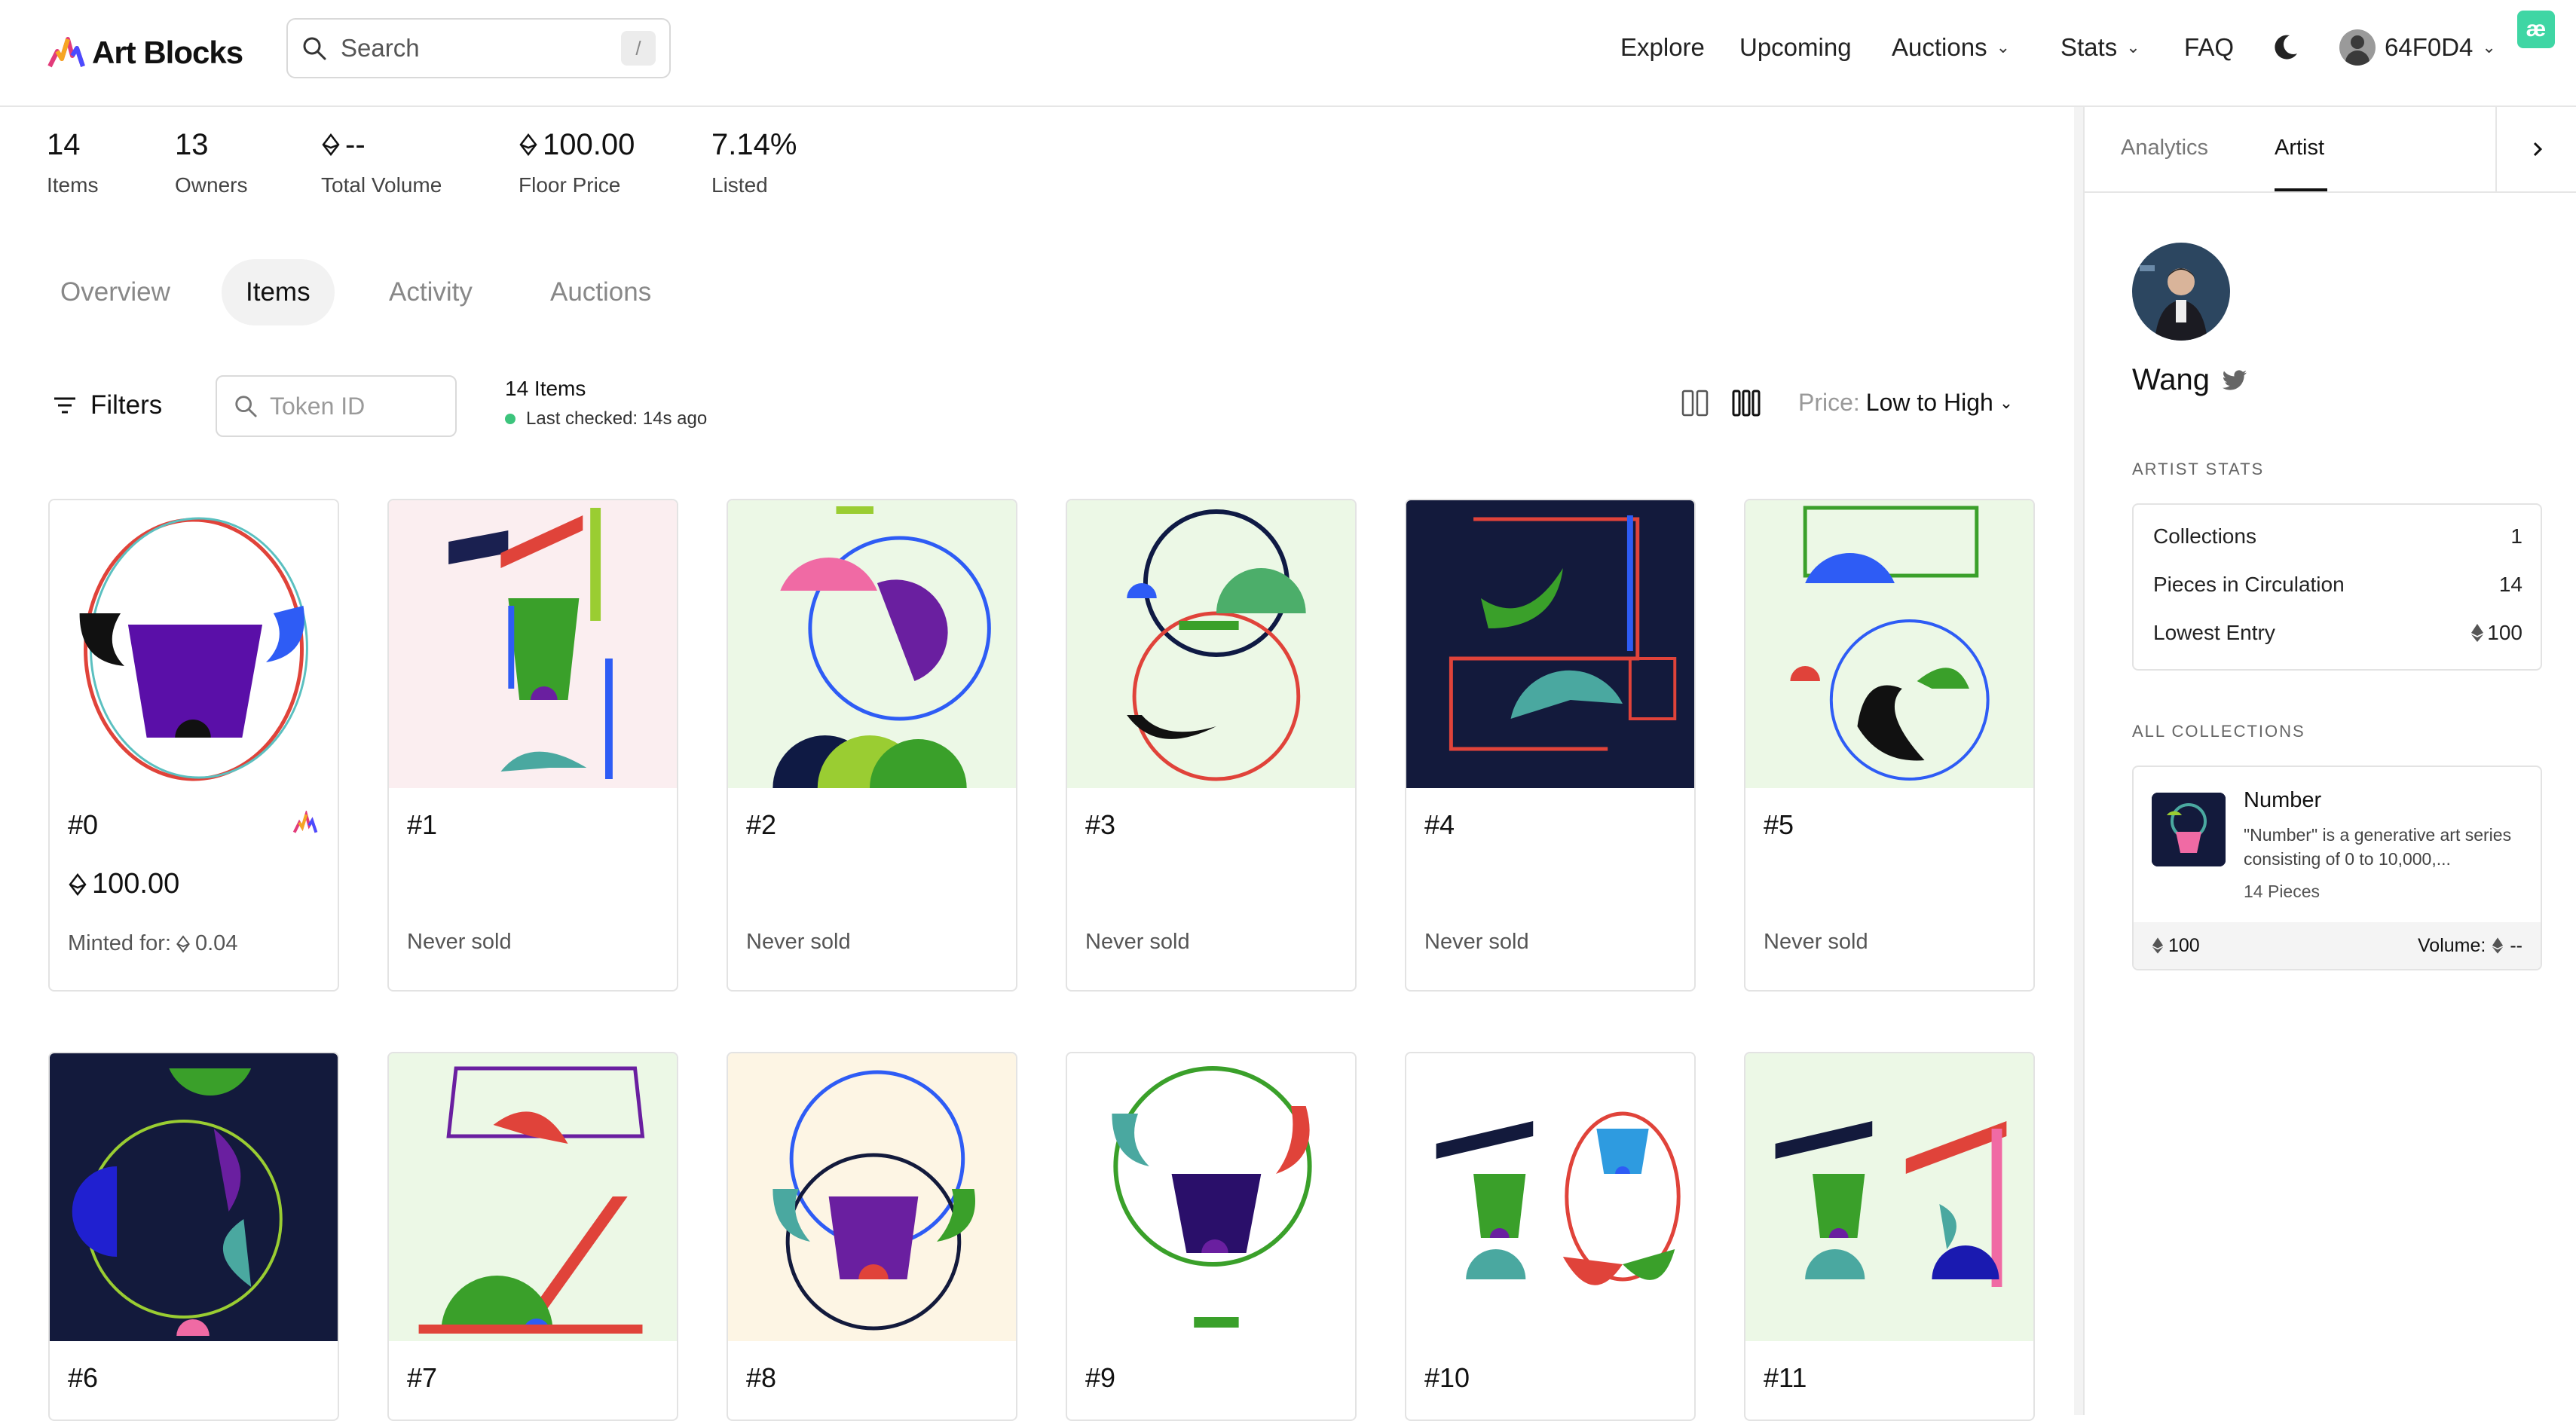  Describe the element at coordinates (1101, 1377) in the screenshot. I see `item-number: #9` at that location.